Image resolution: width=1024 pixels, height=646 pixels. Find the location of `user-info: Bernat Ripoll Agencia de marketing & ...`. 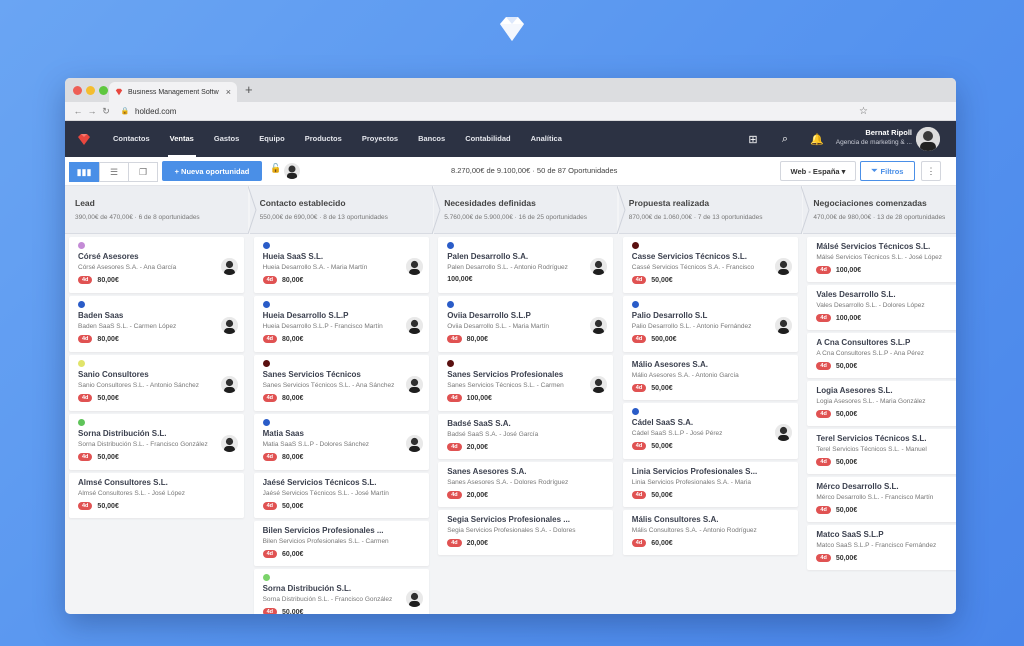

user-info: Bernat Ripoll Agencia de marketing & ... is located at coordinates (871, 137).